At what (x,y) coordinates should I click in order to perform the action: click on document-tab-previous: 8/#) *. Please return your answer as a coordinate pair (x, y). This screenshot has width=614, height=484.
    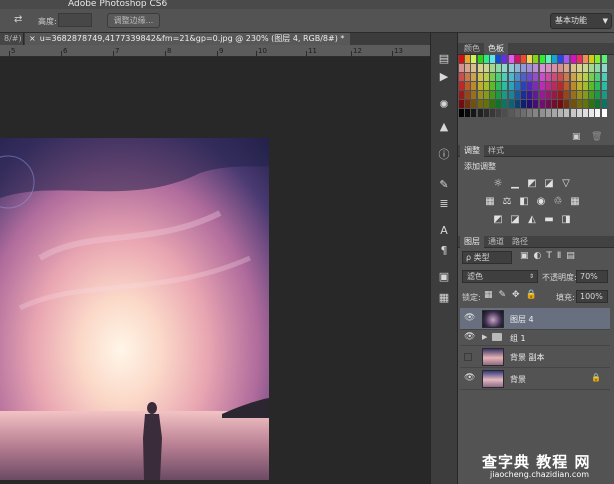
    Looking at the image, I should click on (12, 39).